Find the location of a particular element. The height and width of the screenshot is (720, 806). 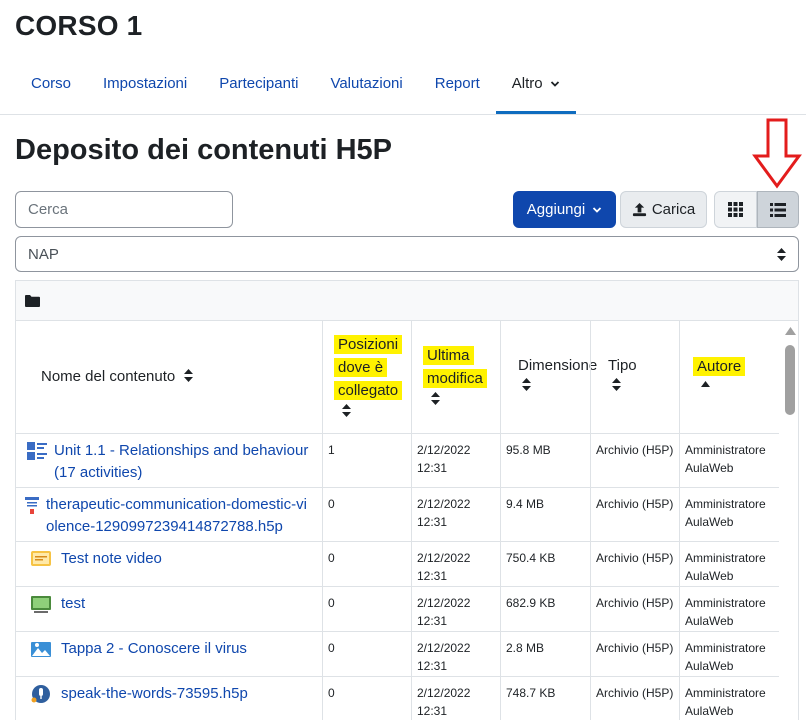

grid-view-icon is located at coordinates (735, 209).